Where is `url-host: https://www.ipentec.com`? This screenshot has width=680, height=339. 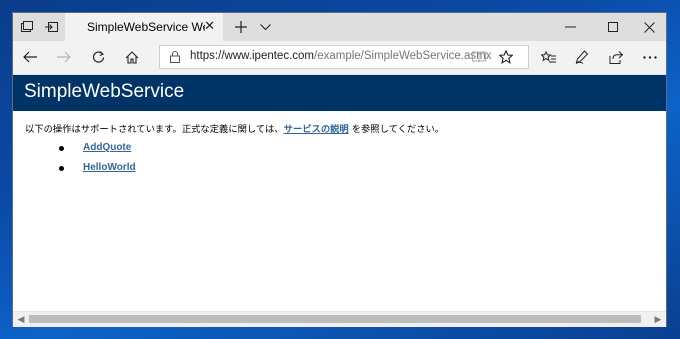
url-host: https://www.ipentec.com is located at coordinates (252, 56).